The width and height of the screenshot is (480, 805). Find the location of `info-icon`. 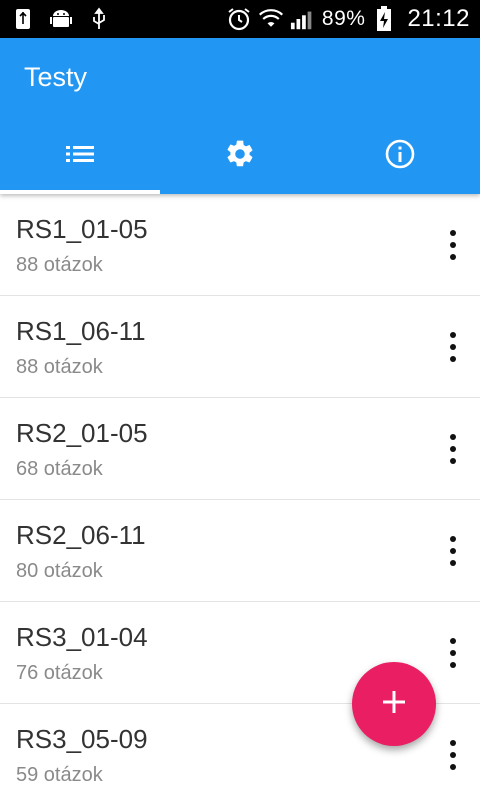

info-icon is located at coordinates (400, 156).